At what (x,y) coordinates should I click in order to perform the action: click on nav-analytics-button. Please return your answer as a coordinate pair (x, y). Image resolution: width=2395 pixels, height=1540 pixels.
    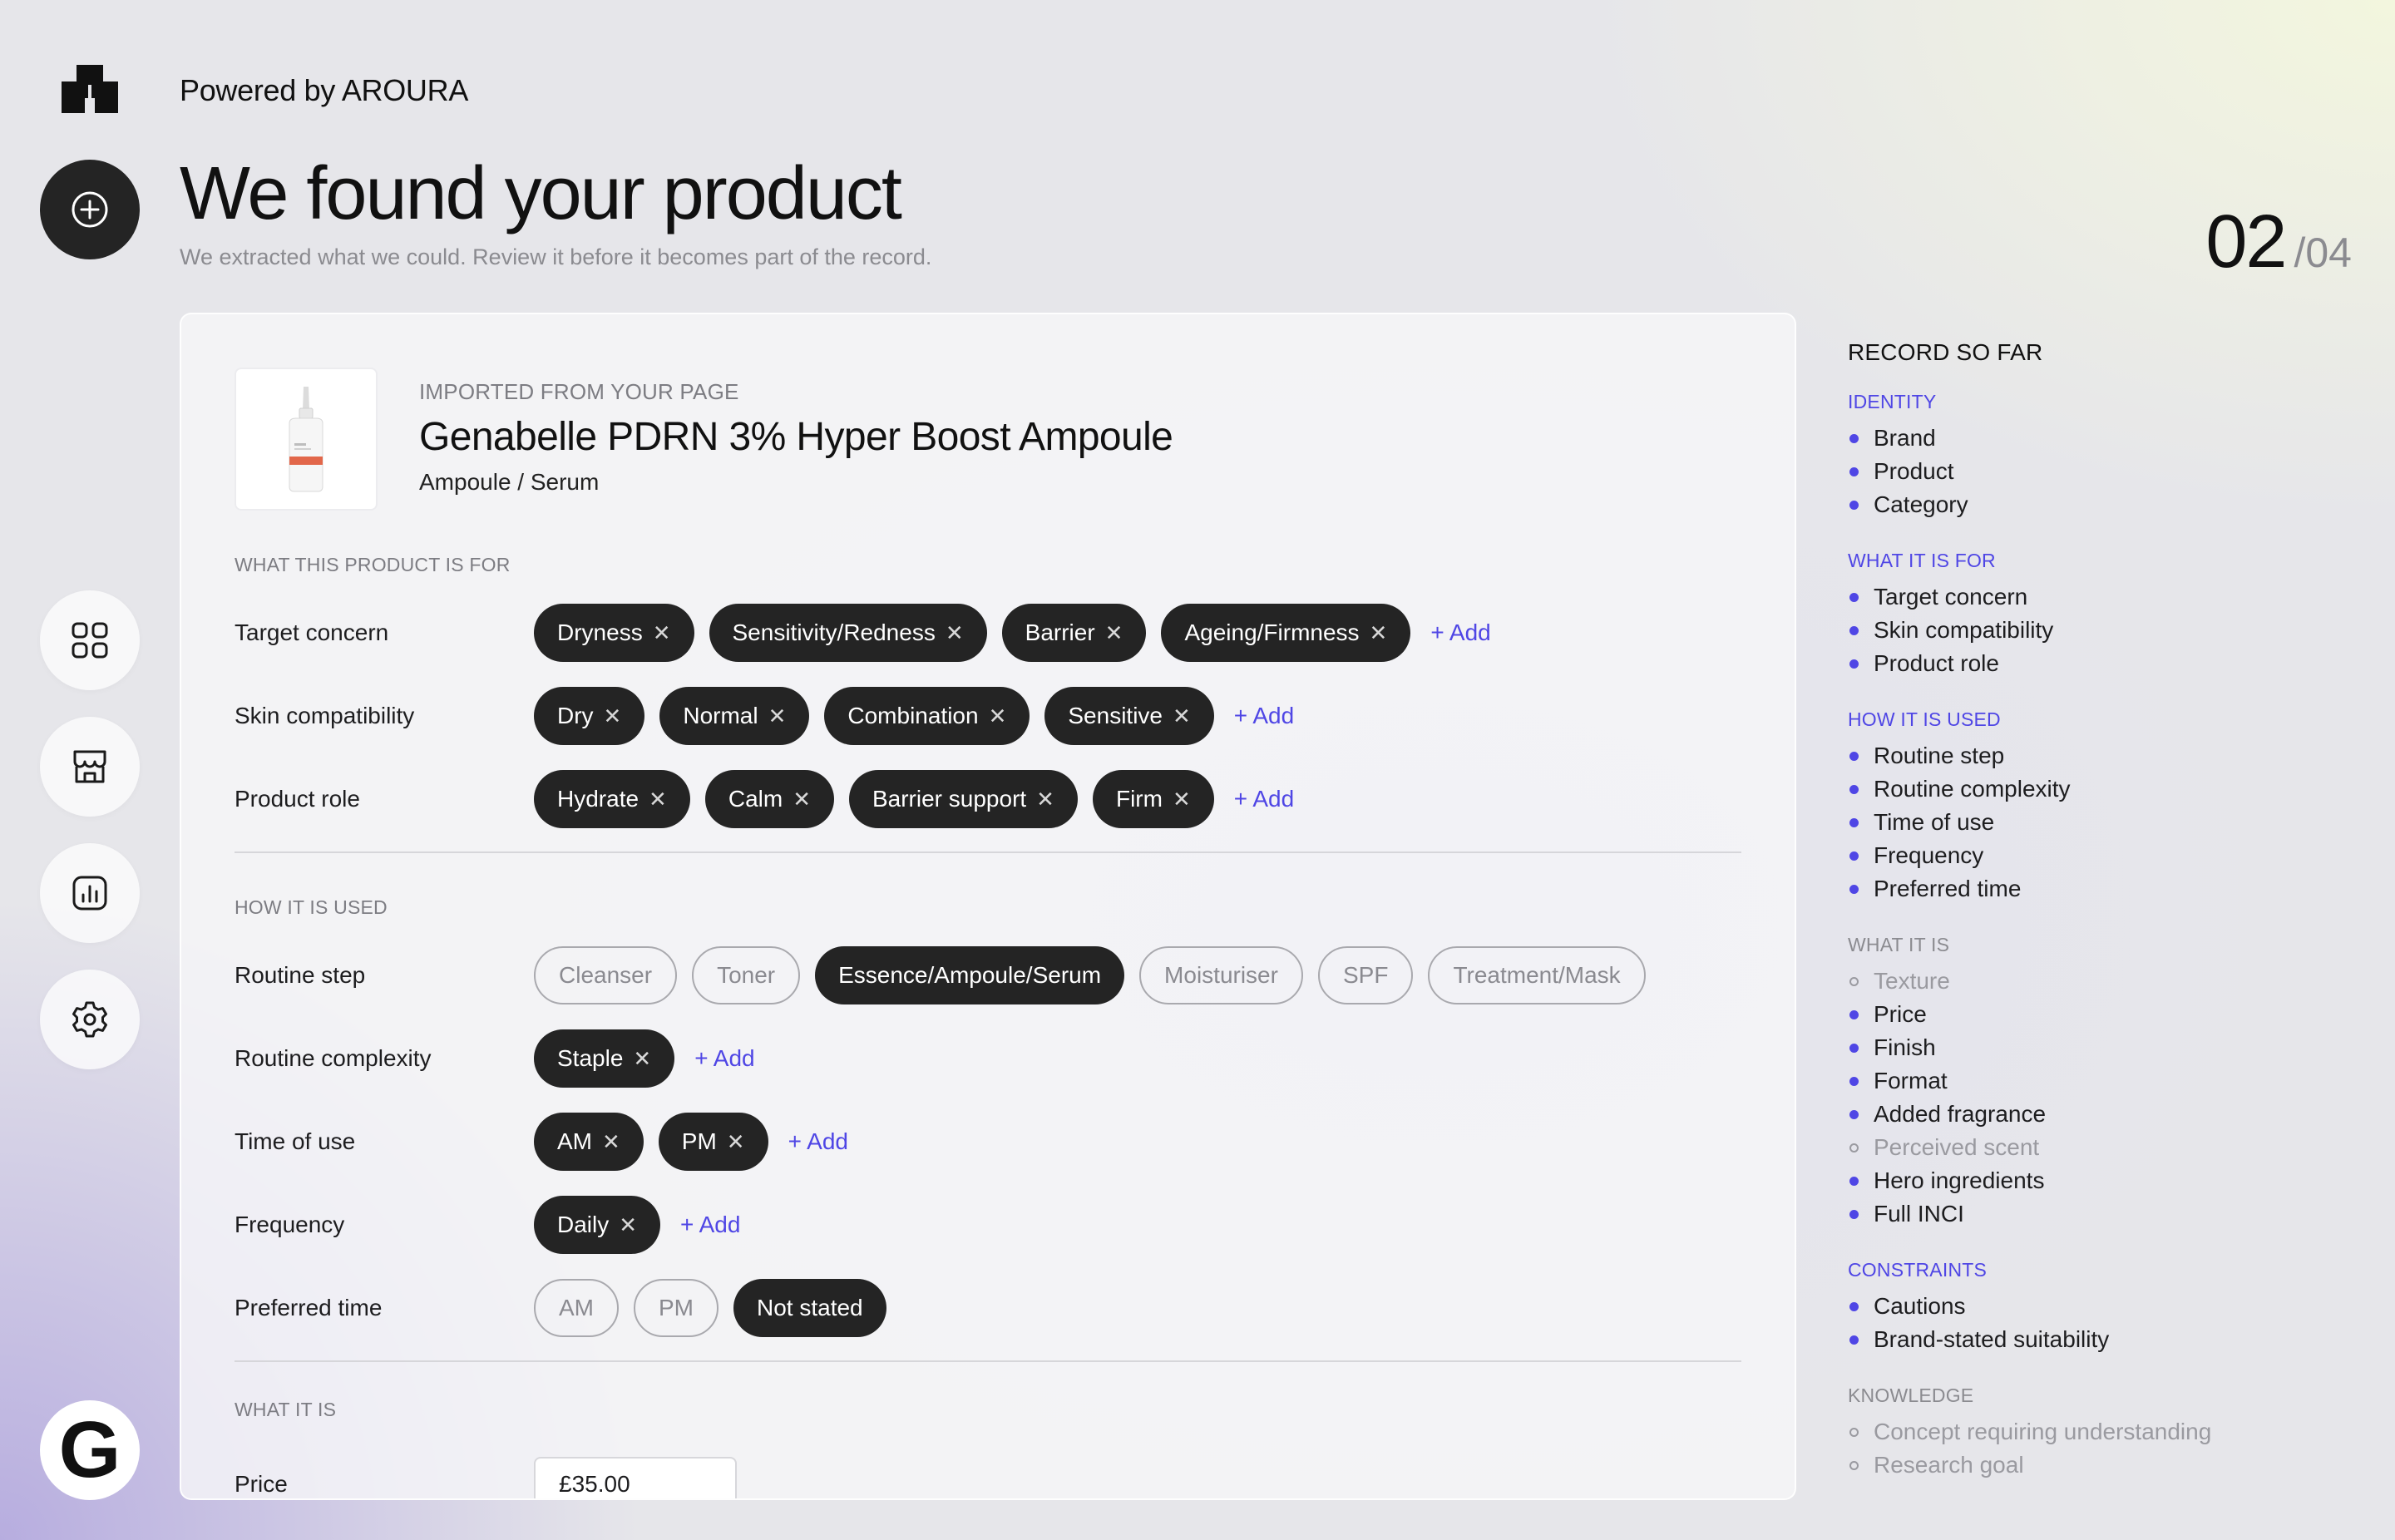
    Looking at the image, I should click on (90, 893).